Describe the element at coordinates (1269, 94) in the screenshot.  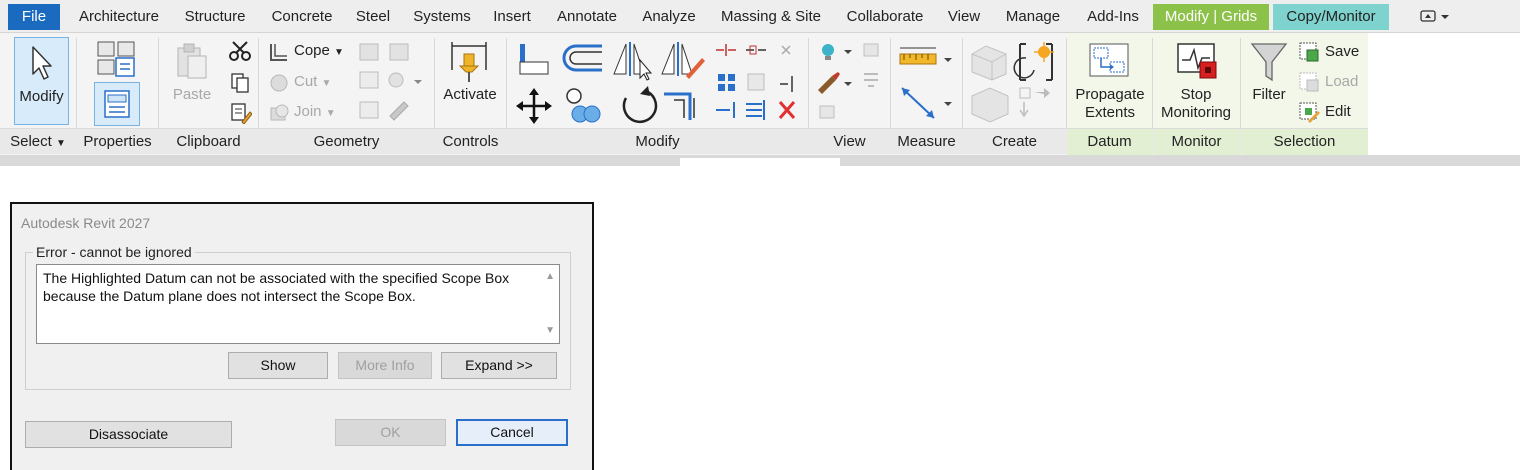
I see `filter-button: Filter` at that location.